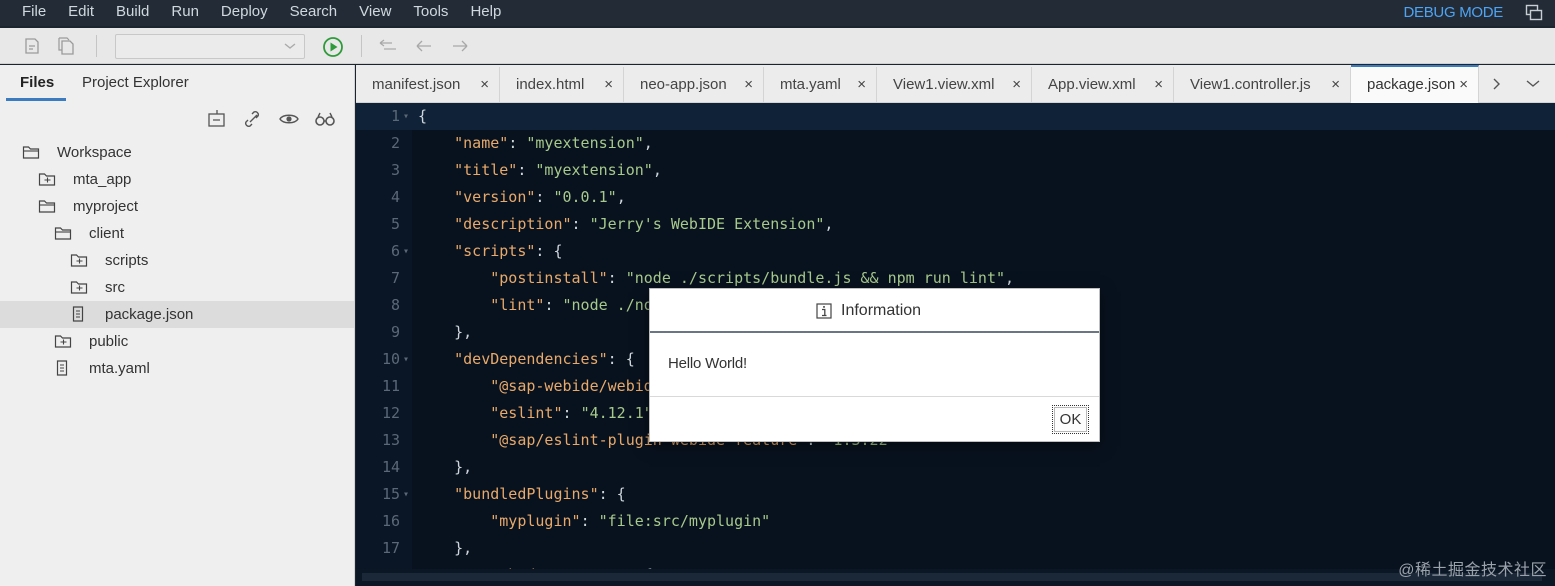 The image size is (1555, 586). I want to click on tab-navigation, so click(1520, 84).